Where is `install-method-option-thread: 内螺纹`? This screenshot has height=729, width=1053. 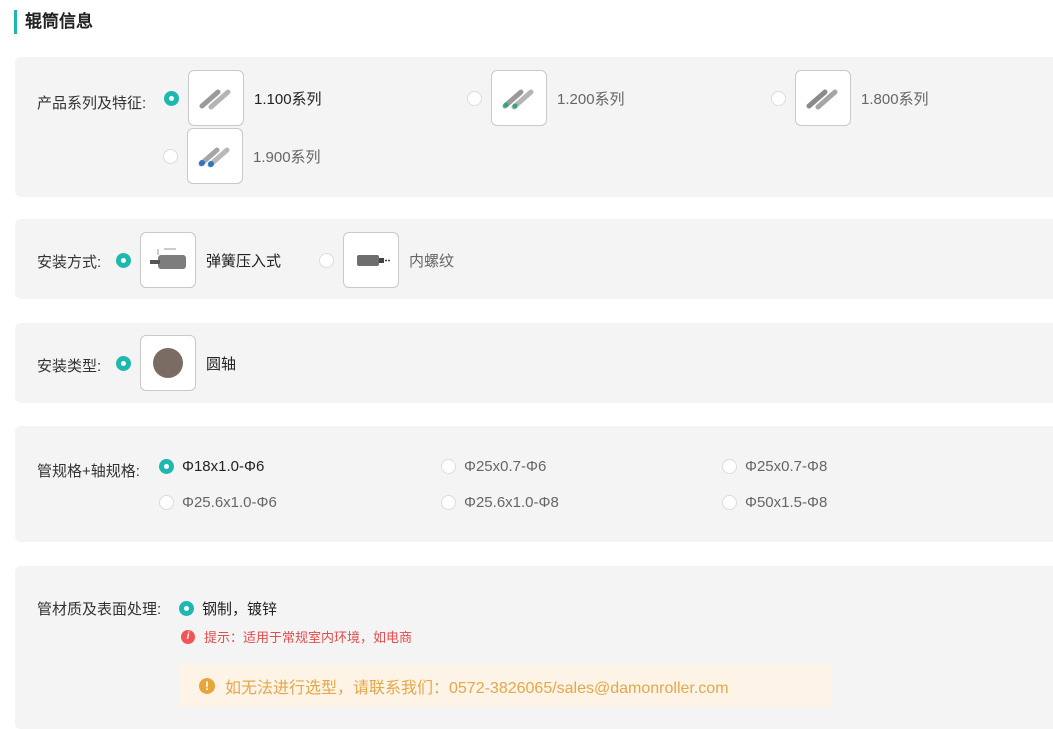 install-method-option-thread: 内螺纹 is located at coordinates (386, 260).